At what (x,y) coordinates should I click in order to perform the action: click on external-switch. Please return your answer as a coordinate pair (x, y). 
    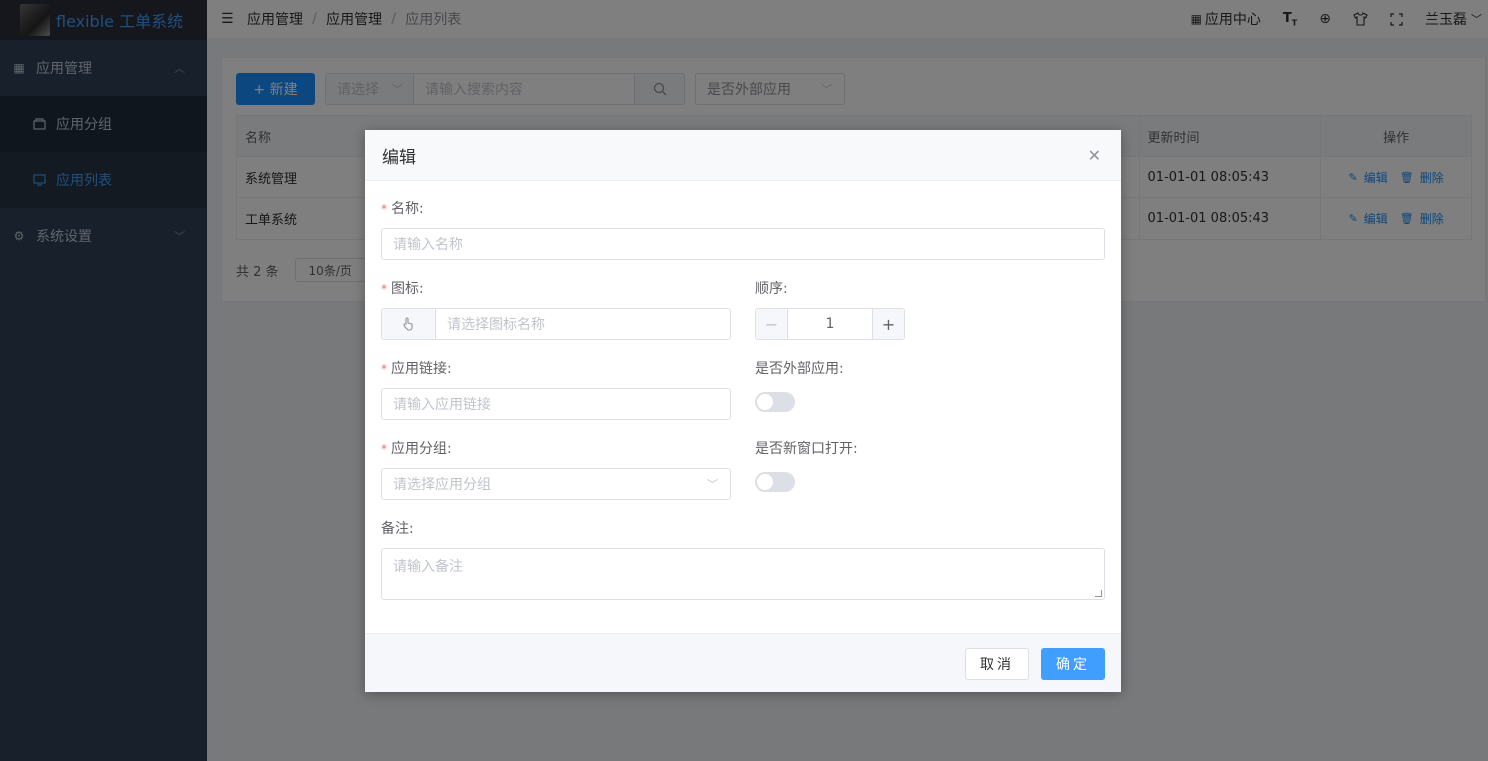
    Looking at the image, I should click on (775, 402).